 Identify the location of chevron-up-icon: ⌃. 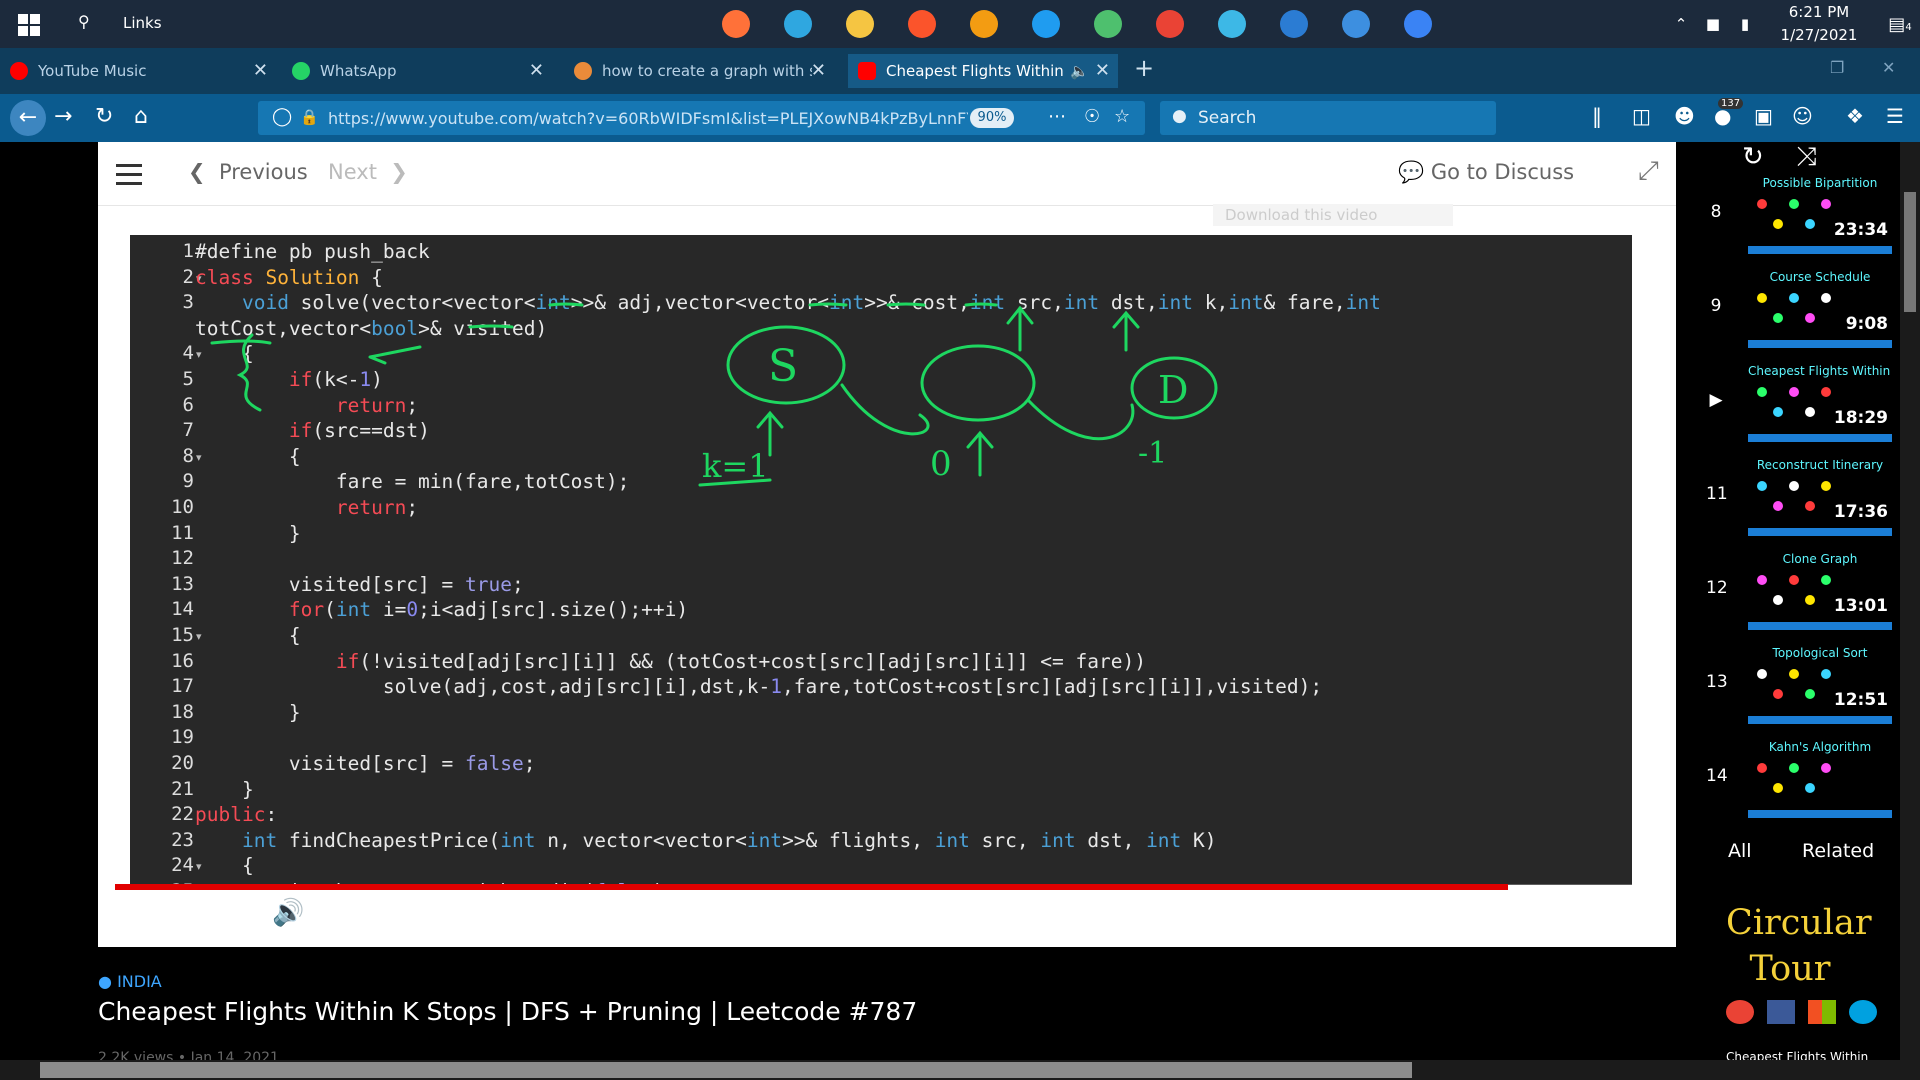
(1681, 24).